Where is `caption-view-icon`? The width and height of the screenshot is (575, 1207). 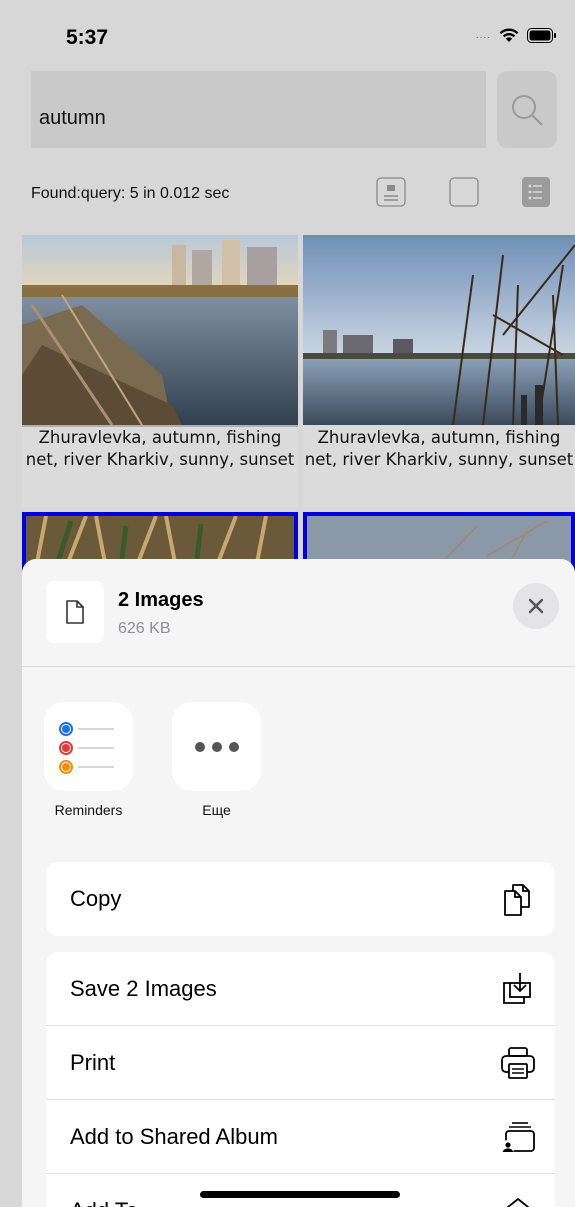 caption-view-icon is located at coordinates (391, 192).